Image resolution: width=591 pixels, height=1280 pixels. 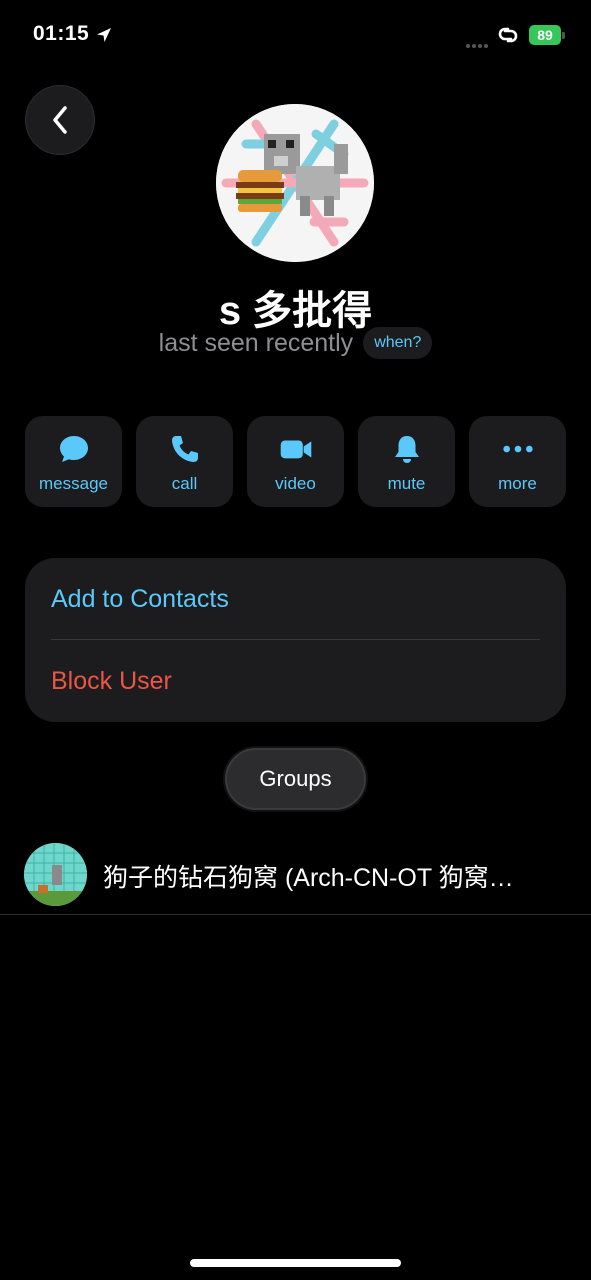 What do you see at coordinates (295, 483) in the screenshot?
I see `video-label: video` at bounding box center [295, 483].